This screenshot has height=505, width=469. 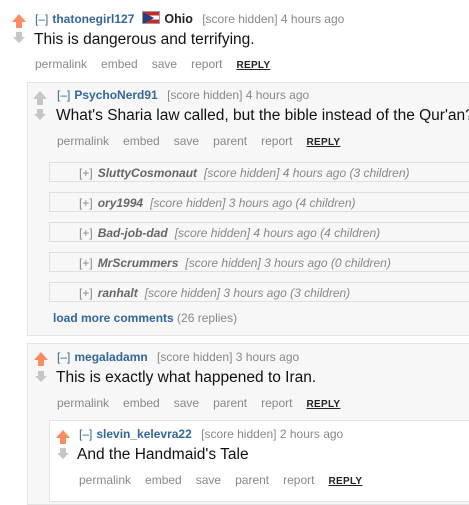 What do you see at coordinates (151, 17) in the screenshot?
I see `ohio-flag-icon` at bounding box center [151, 17].